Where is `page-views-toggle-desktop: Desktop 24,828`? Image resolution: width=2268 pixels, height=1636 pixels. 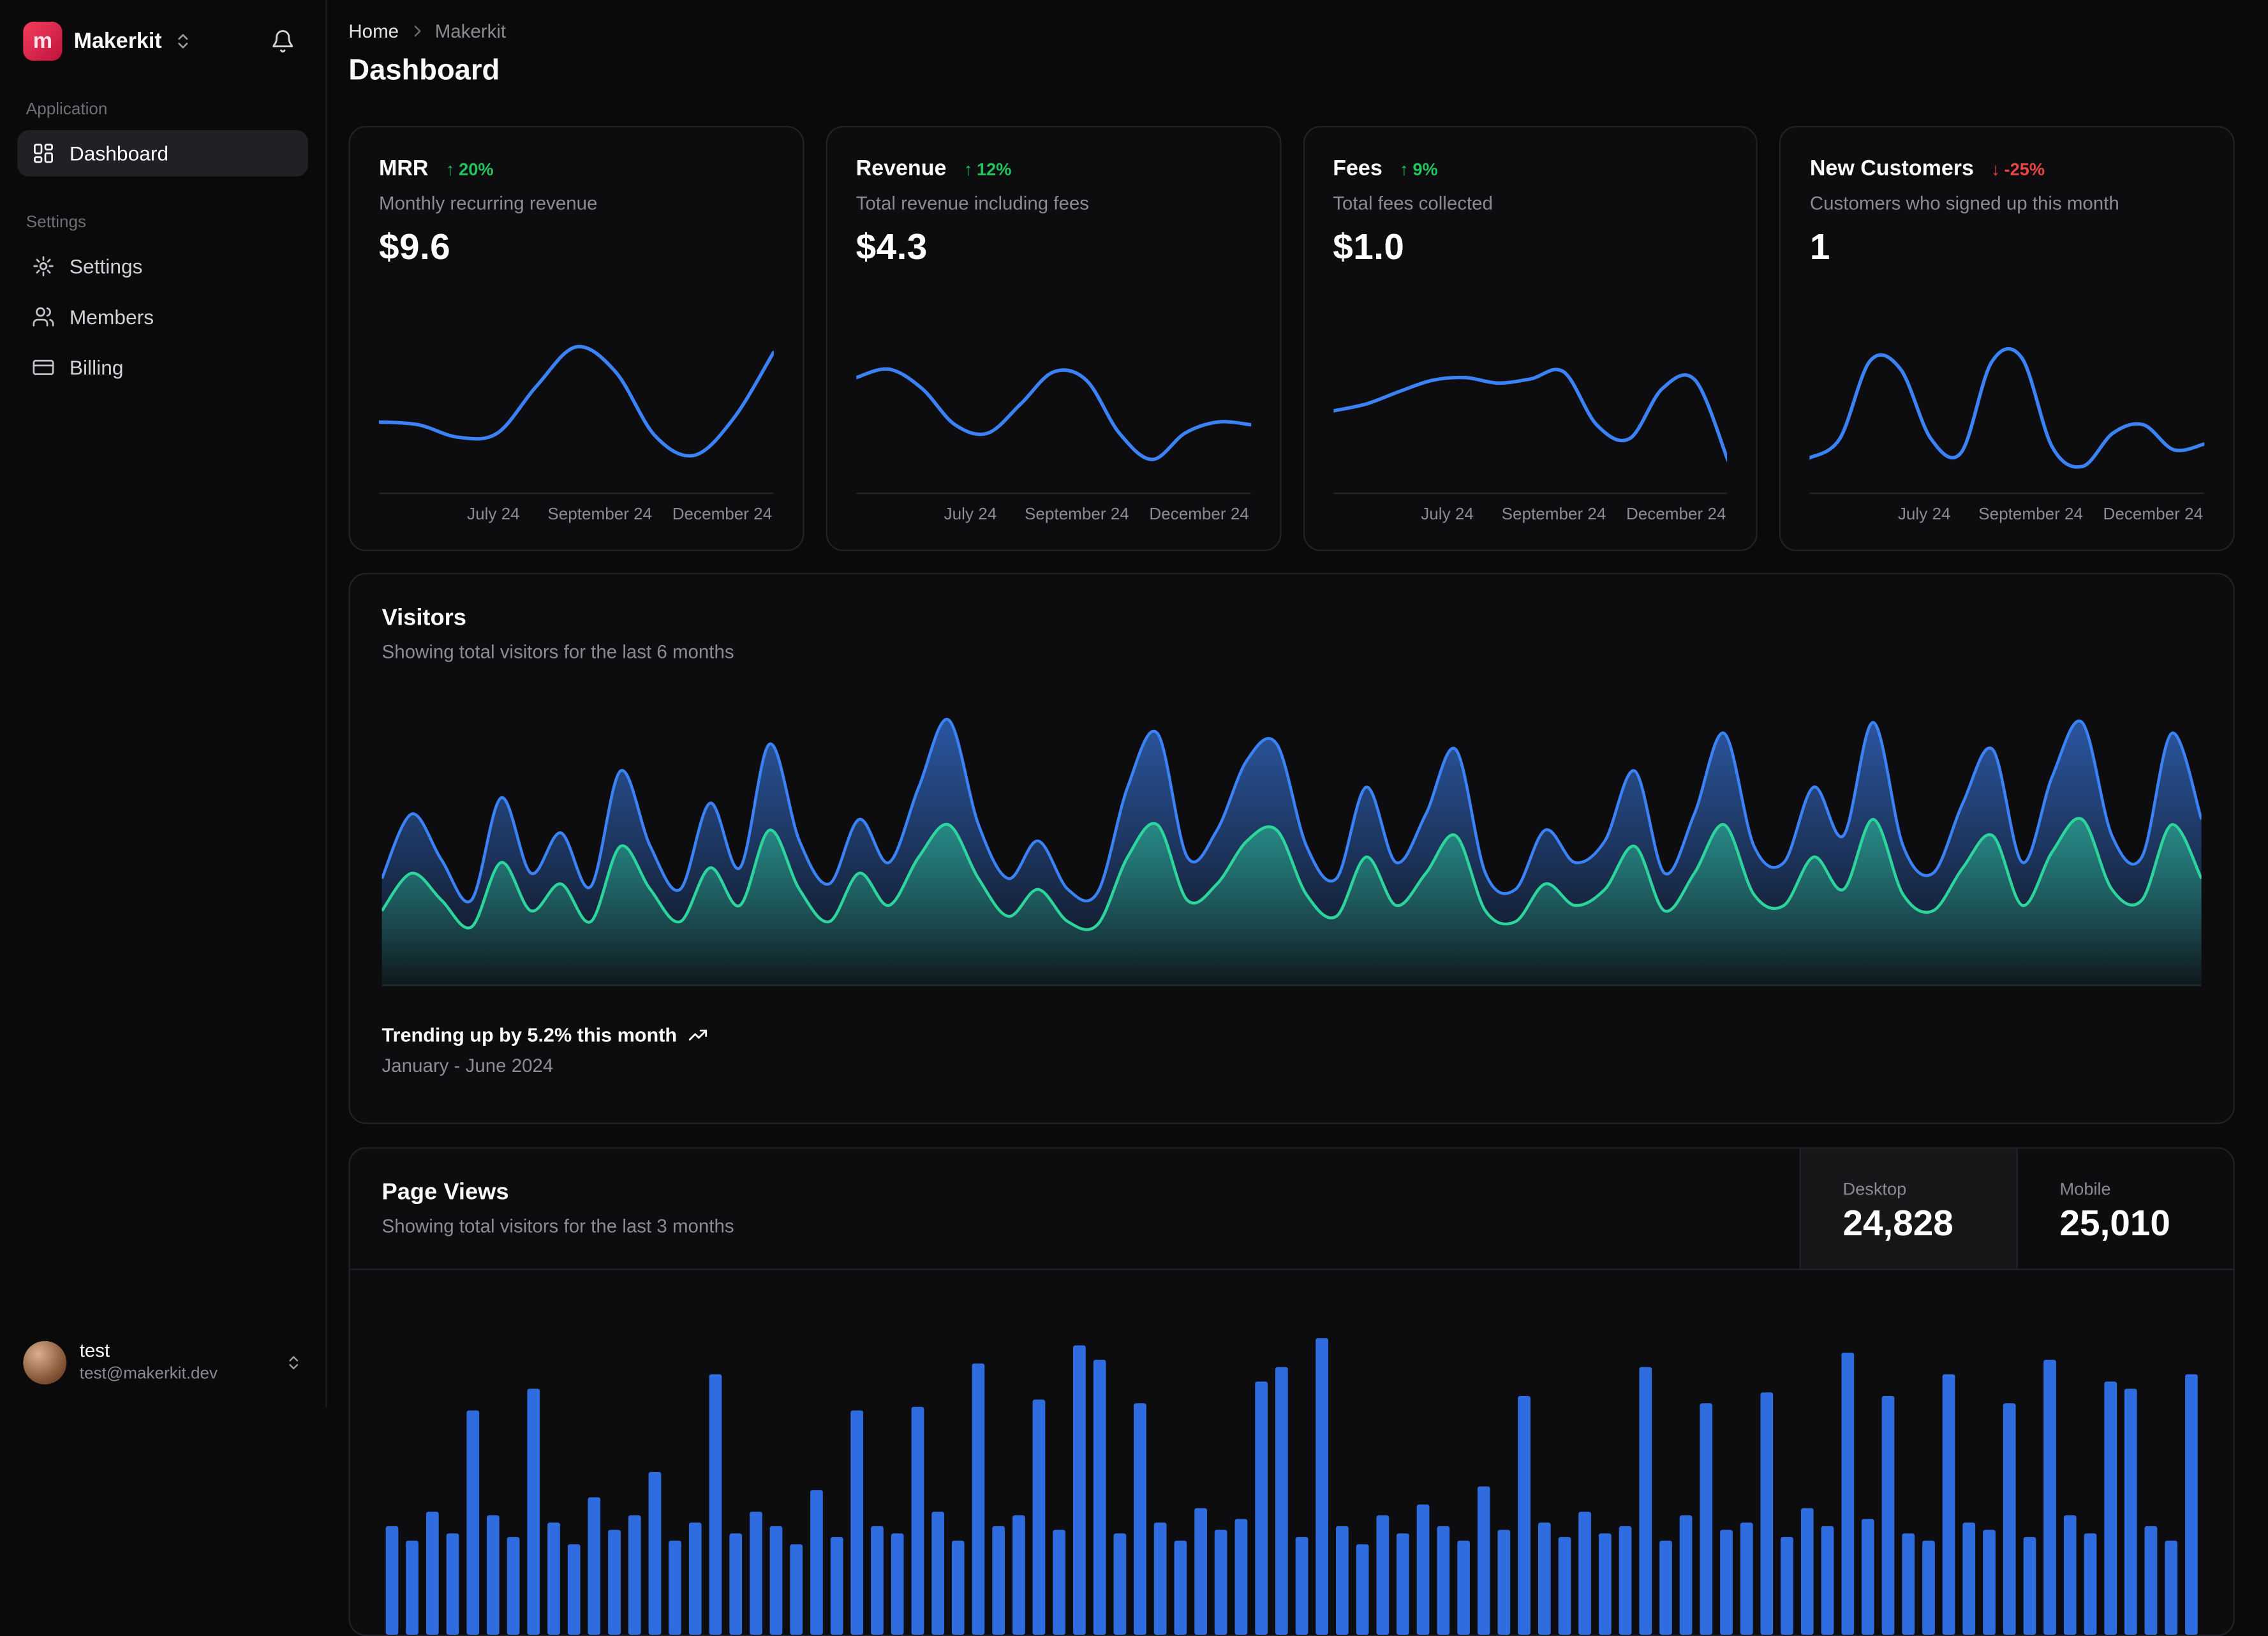
page-views-toggle-desktop: Desktop 24,828 is located at coordinates (1908, 1209).